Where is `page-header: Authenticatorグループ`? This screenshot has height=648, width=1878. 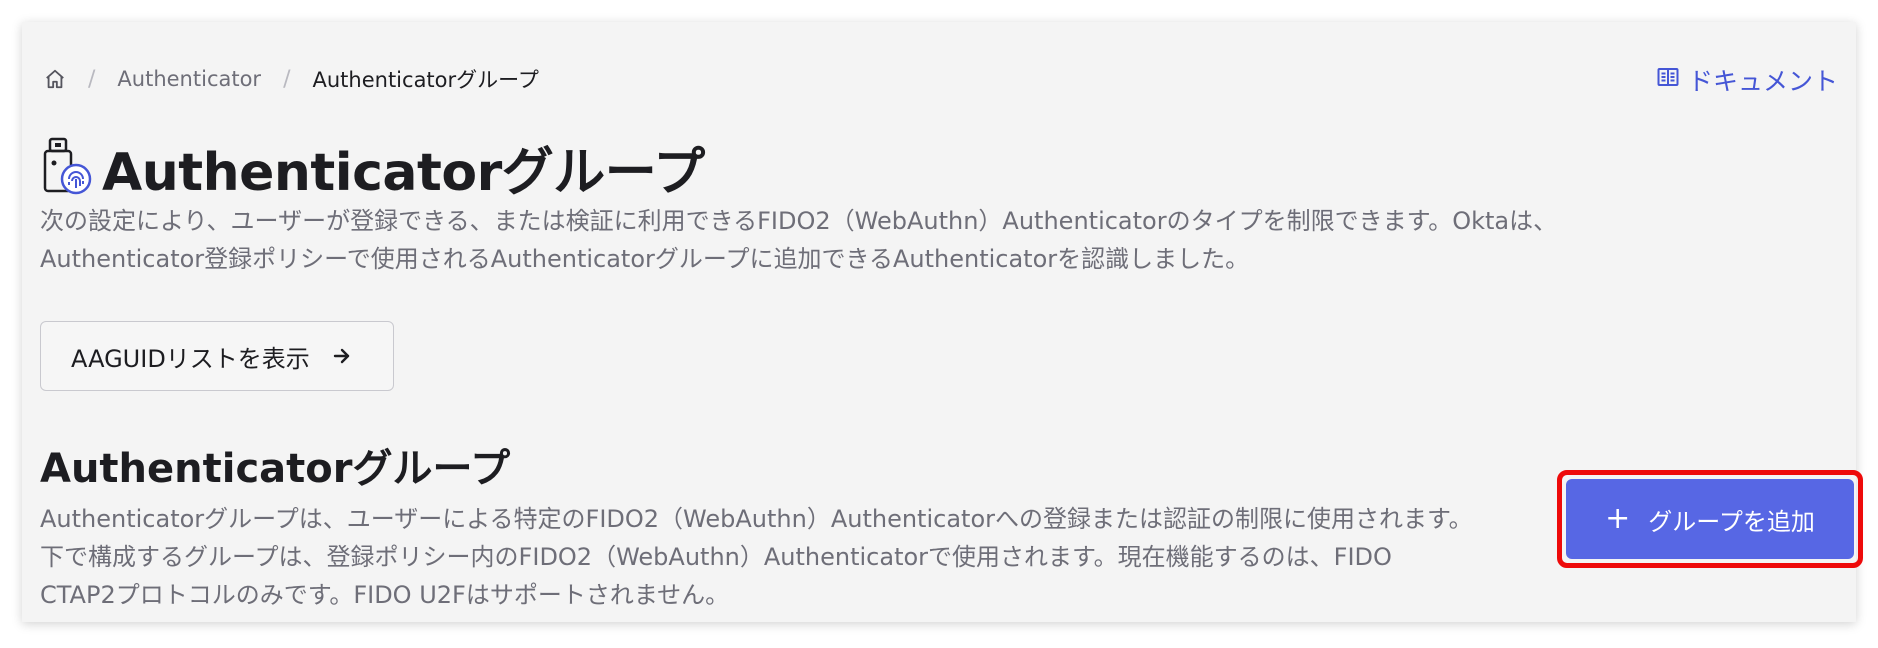 page-header: Authenticatorグループ is located at coordinates (373, 167).